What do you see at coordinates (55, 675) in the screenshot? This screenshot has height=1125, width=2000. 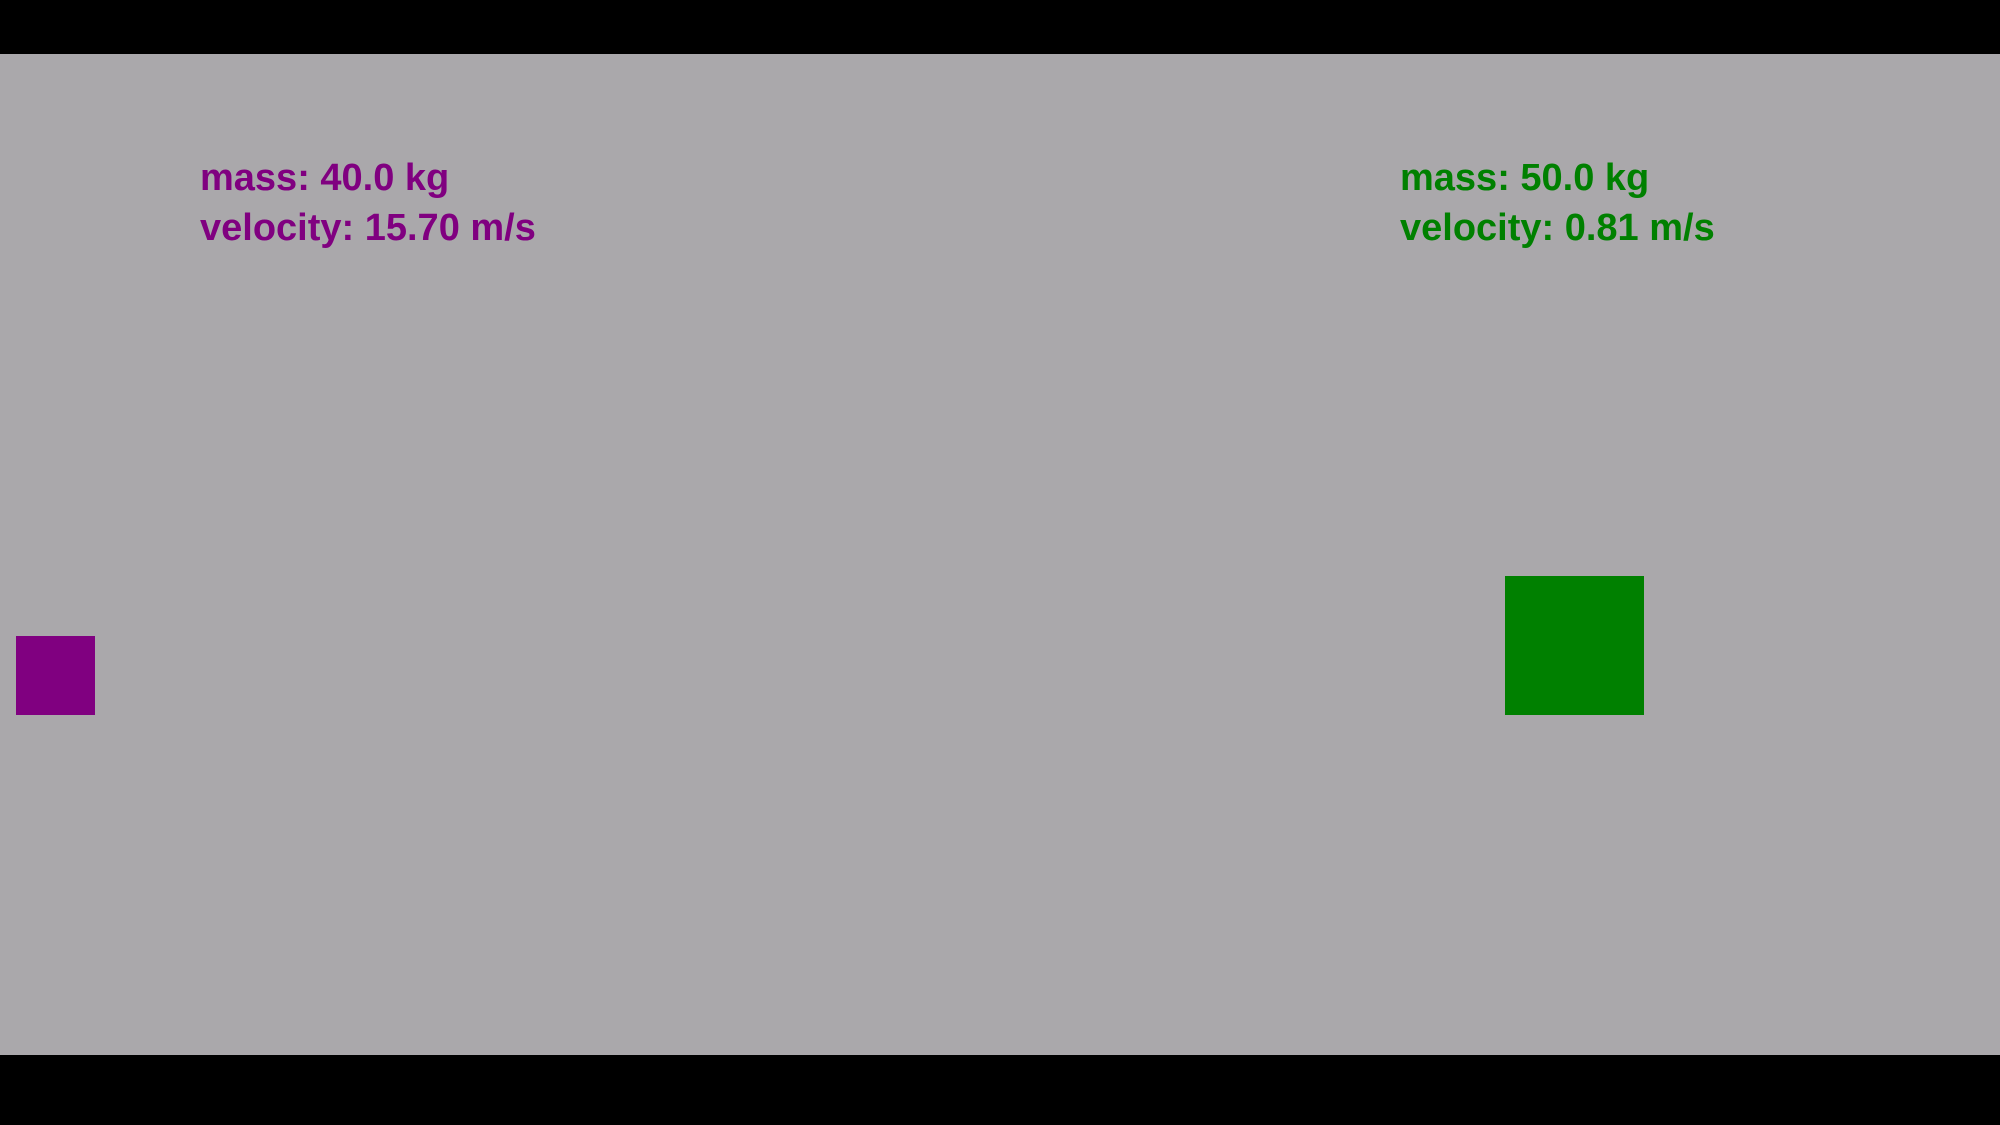 I see `left-object-block` at bounding box center [55, 675].